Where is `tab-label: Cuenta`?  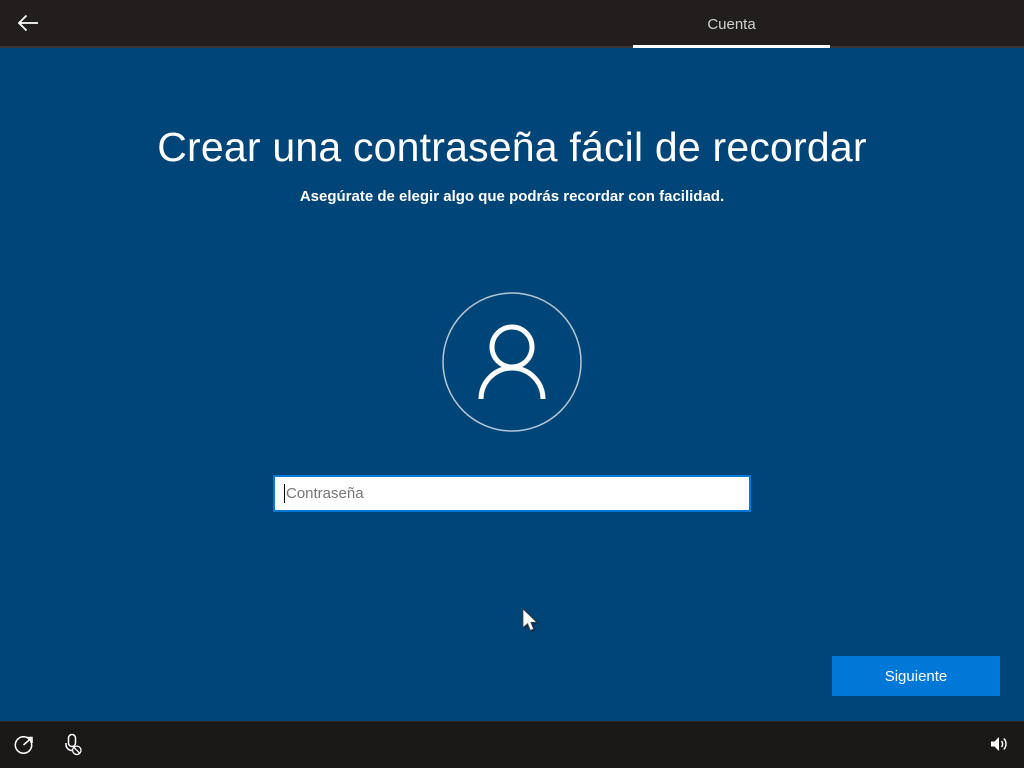 tab-label: Cuenta is located at coordinates (731, 24).